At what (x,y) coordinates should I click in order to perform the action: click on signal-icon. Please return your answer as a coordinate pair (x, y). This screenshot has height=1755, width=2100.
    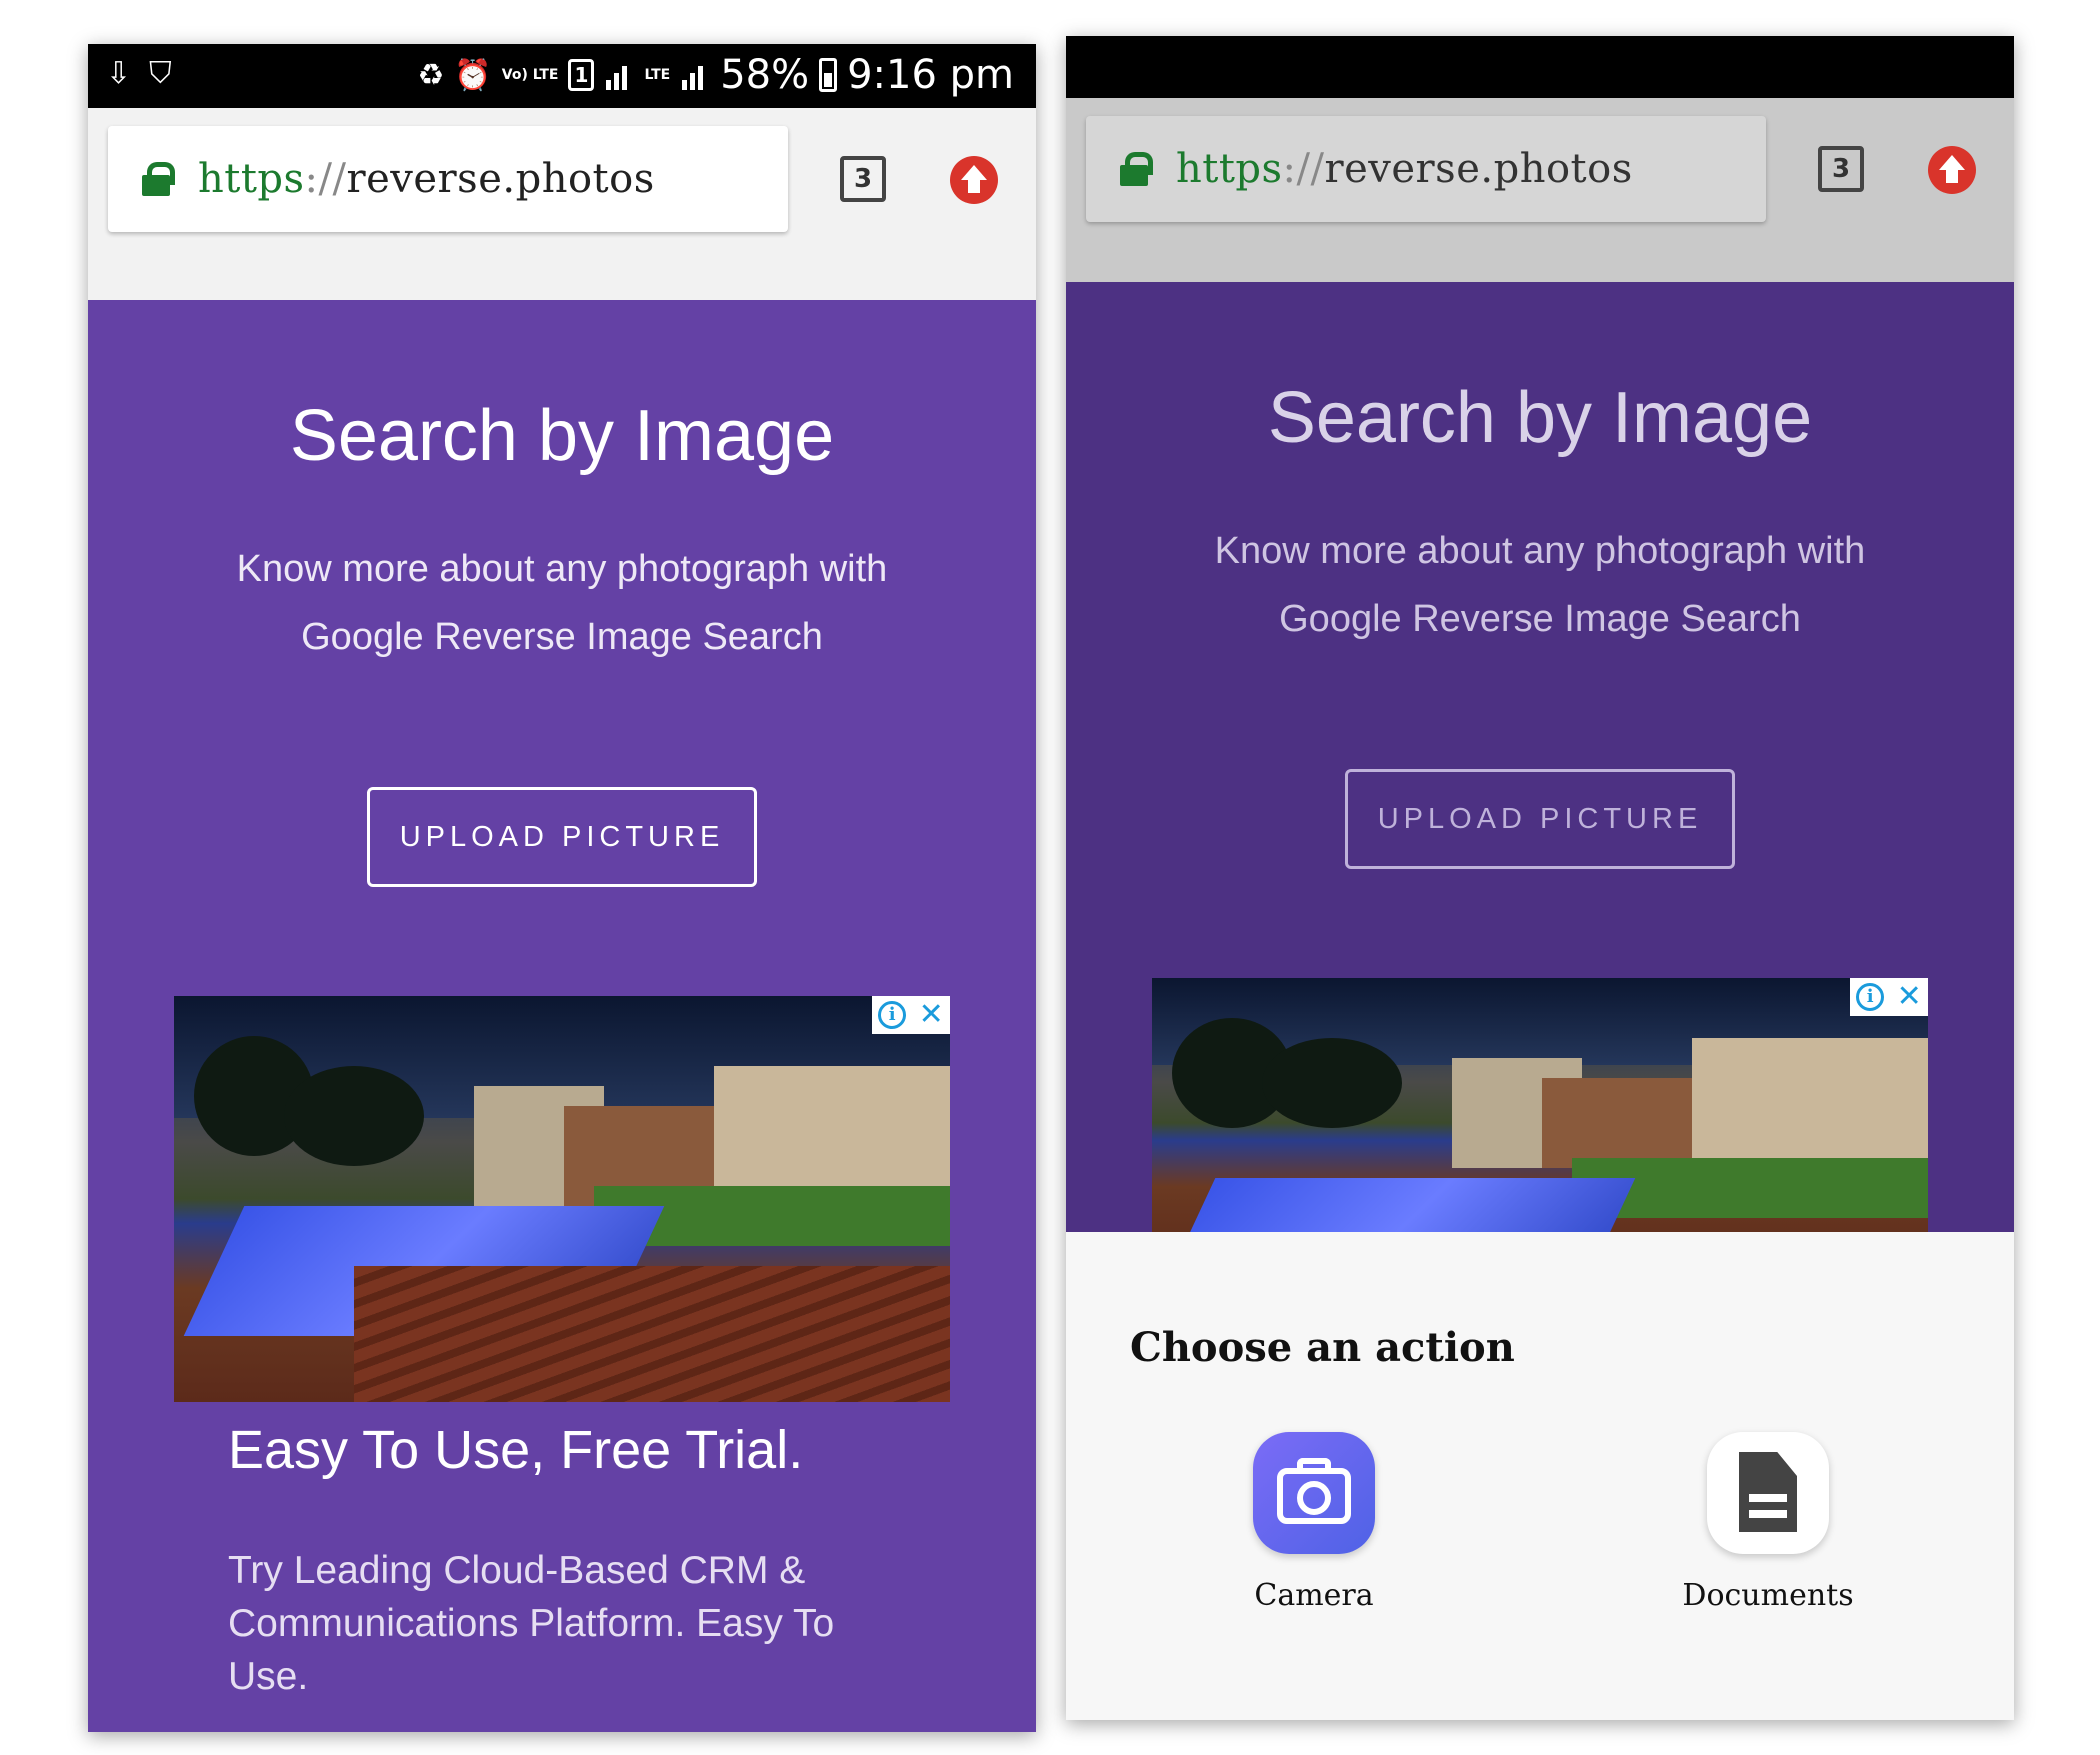
    Looking at the image, I should click on (619, 75).